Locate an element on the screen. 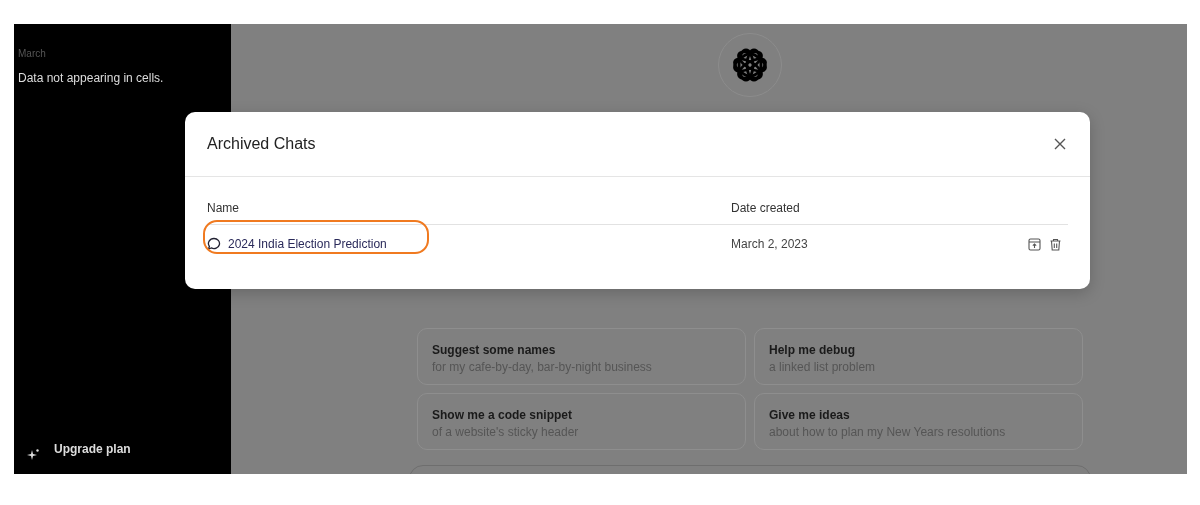  column-header: Name is located at coordinates (223, 208).